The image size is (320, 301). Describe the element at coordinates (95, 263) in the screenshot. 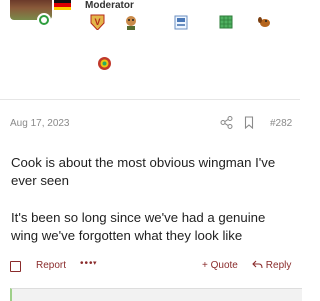

I see `chevron-down-icon: ▾` at that location.